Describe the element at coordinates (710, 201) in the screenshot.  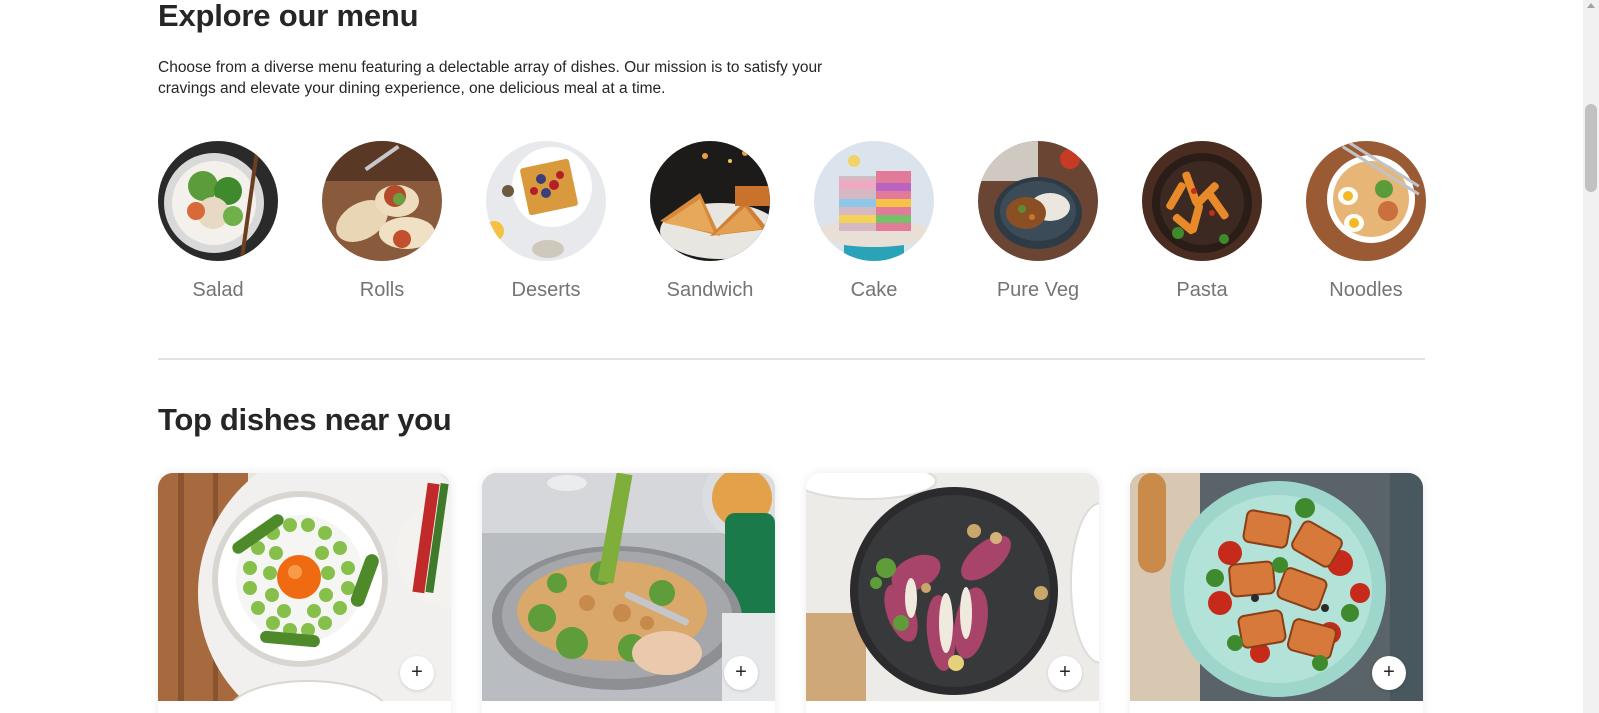
I see `sandwich-image` at that location.